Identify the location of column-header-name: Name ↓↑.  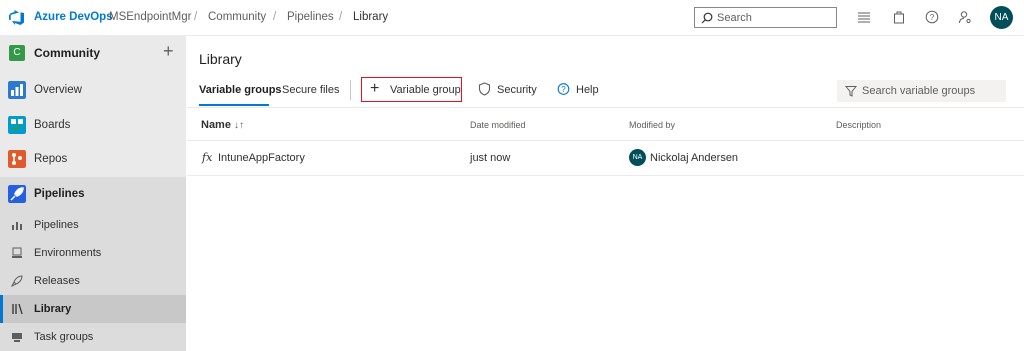
(222, 125).